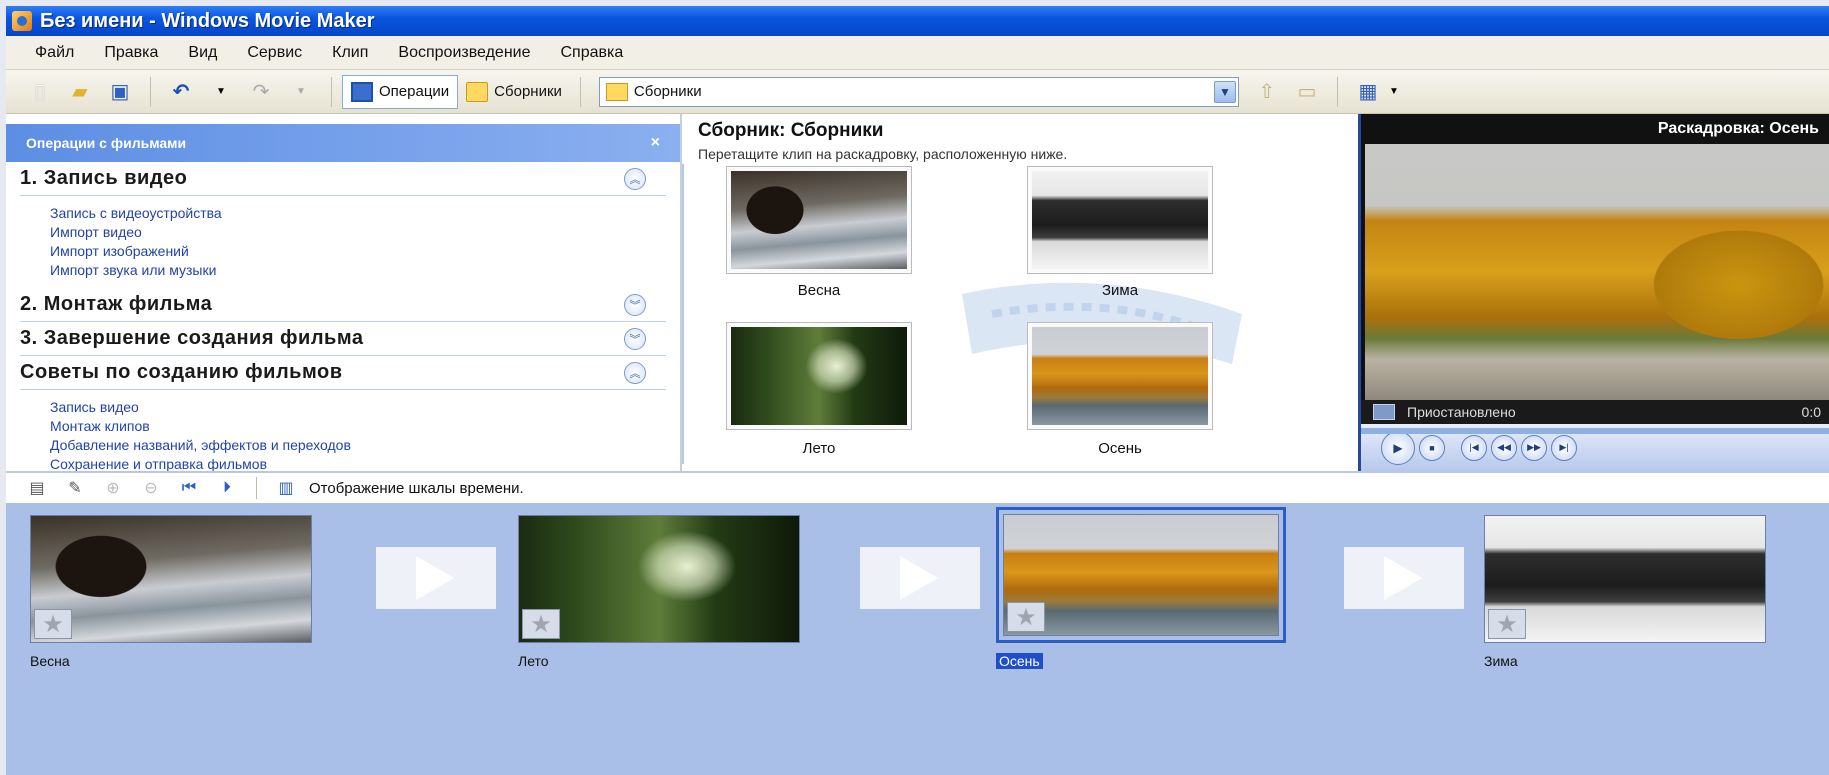 This screenshot has width=1829, height=775. What do you see at coordinates (358, 407) in the screenshot?
I see `task-link: Запись видео` at bounding box center [358, 407].